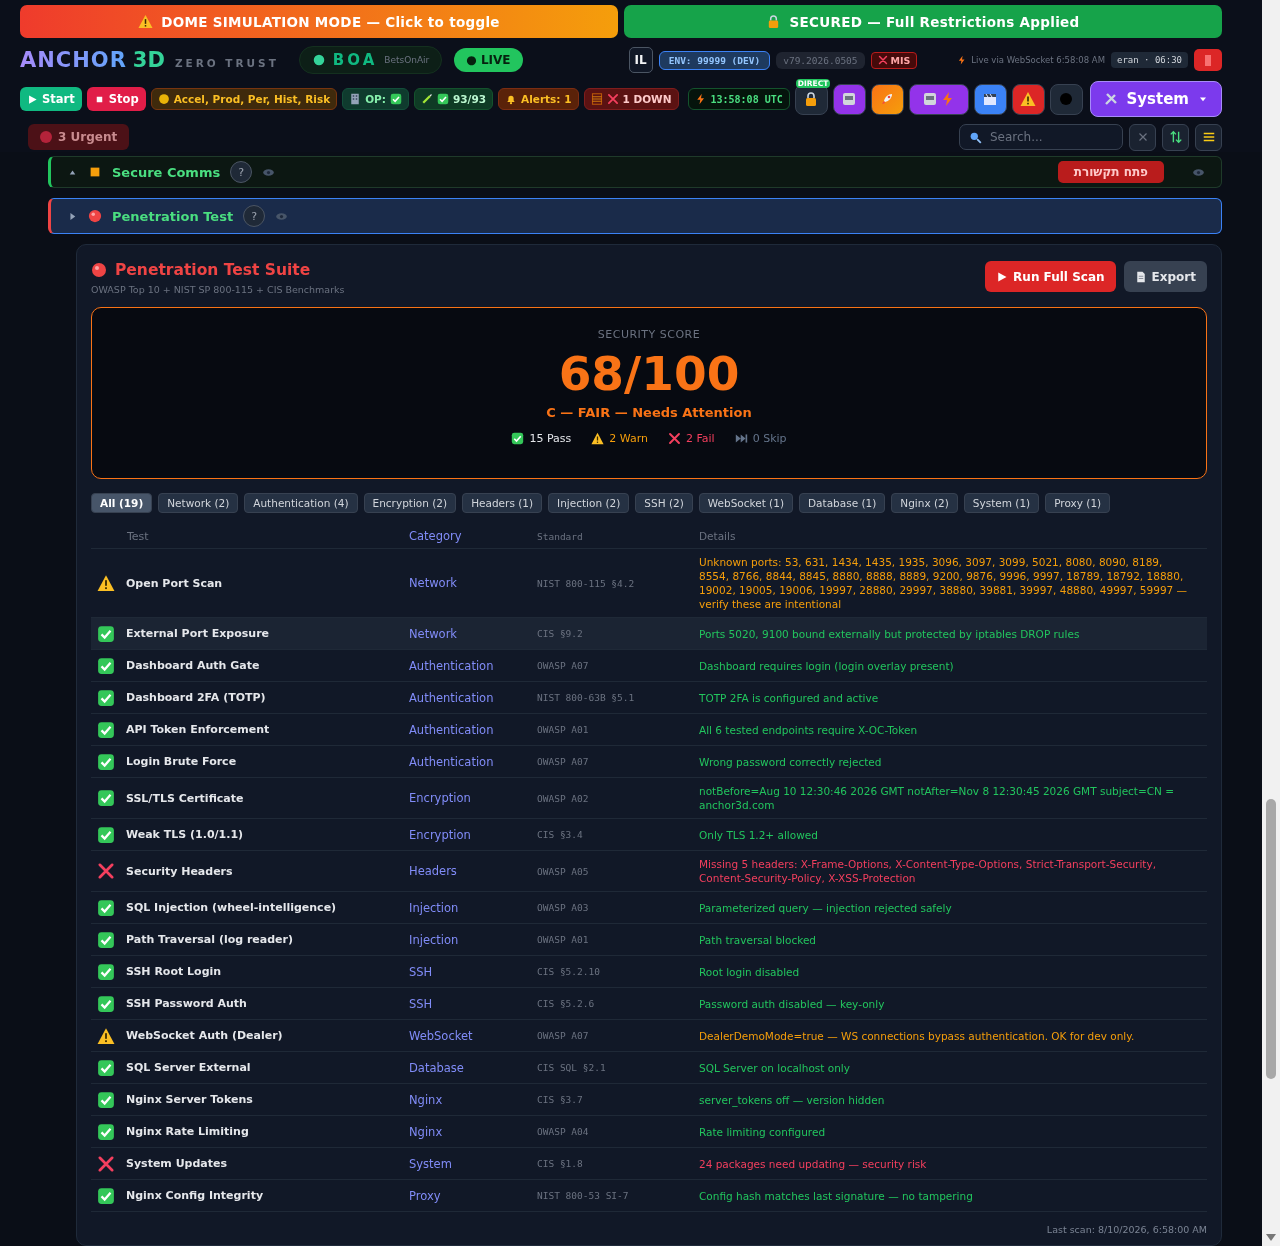 This screenshot has height=1246, width=1280. What do you see at coordinates (1175, 137) in the screenshot?
I see `sort-button` at bounding box center [1175, 137].